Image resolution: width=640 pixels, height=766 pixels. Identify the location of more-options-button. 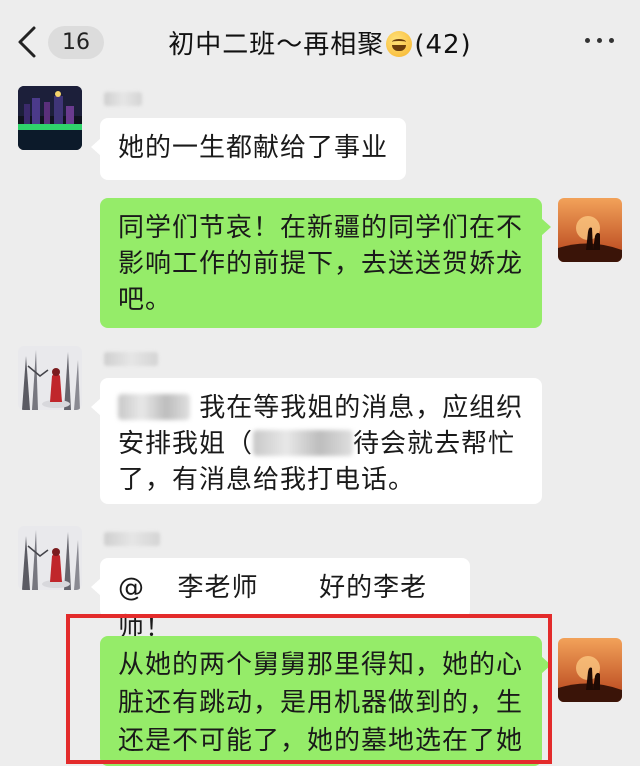
(599, 40).